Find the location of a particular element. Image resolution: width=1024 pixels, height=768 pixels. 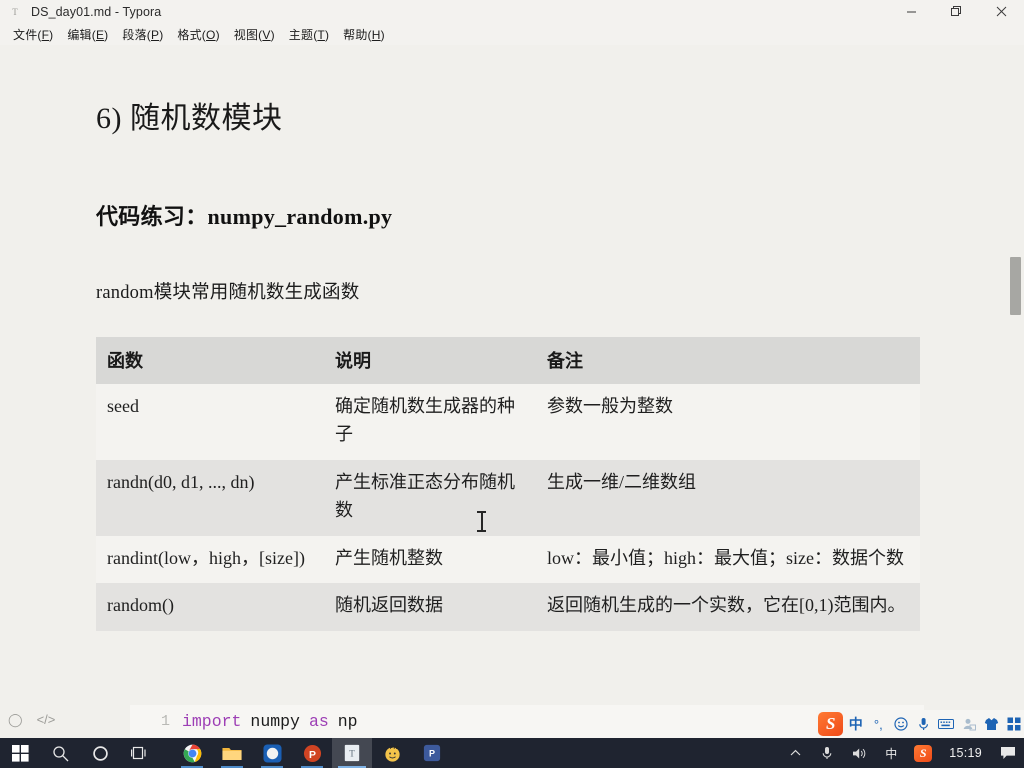

code-token-numpy: numpy is located at coordinates (275, 721).